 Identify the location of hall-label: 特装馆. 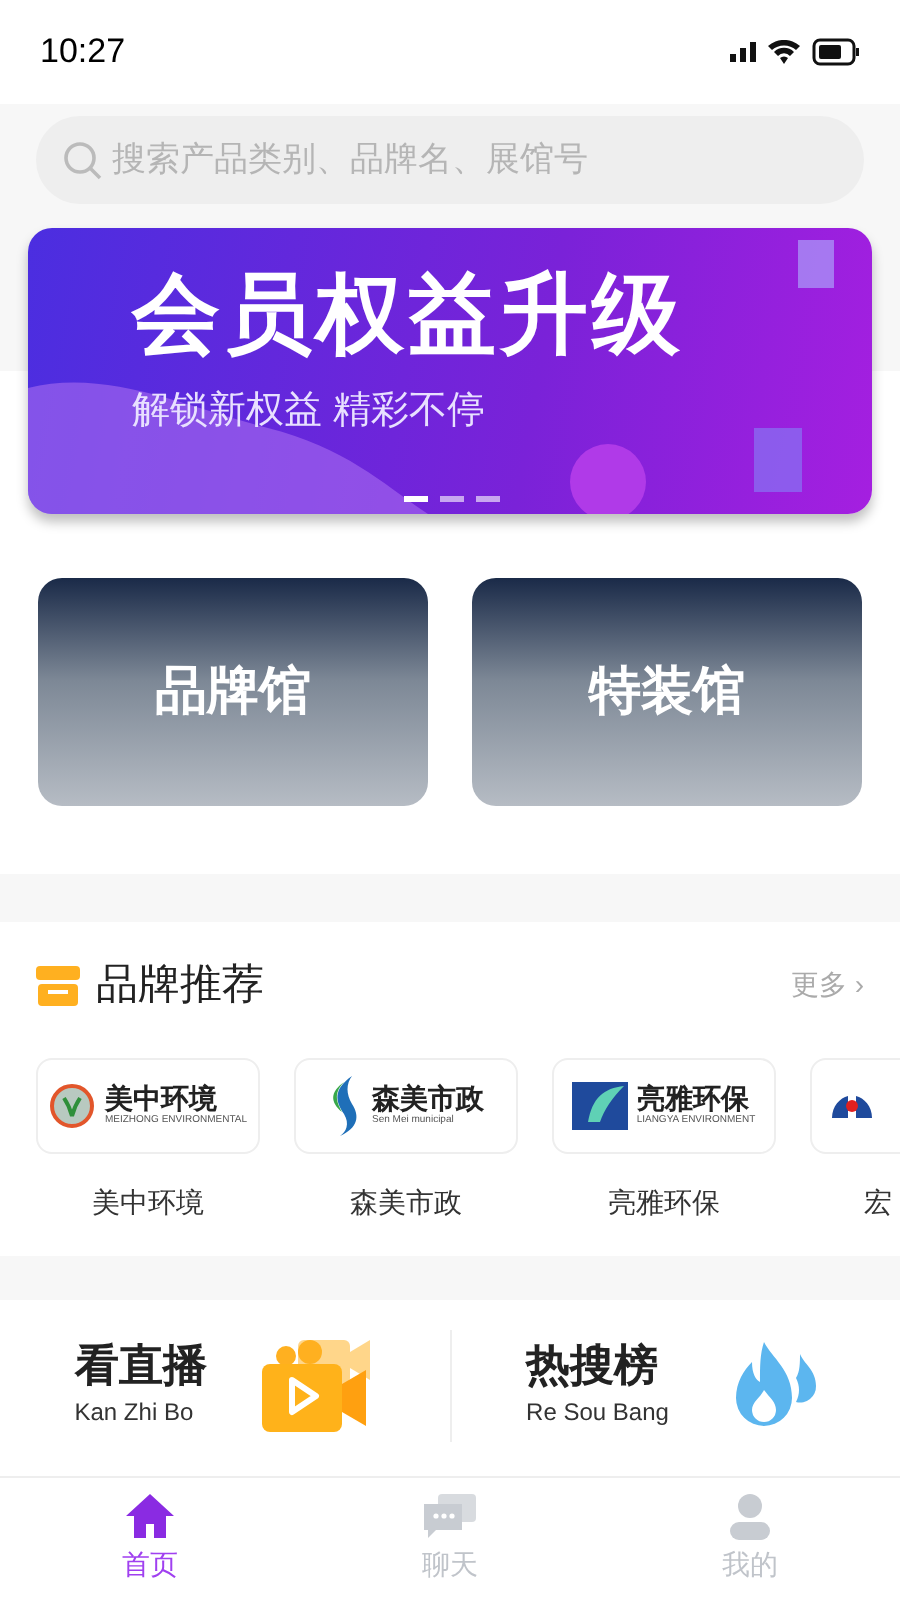
(667, 692).